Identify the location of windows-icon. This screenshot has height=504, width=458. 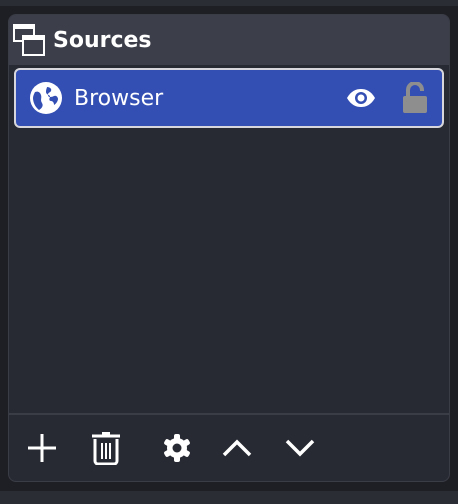
(29, 40).